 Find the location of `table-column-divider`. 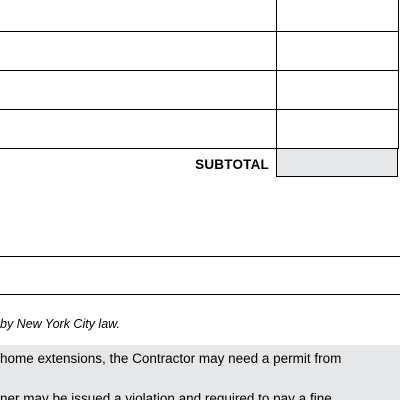

table-column-divider is located at coordinates (276, 74).